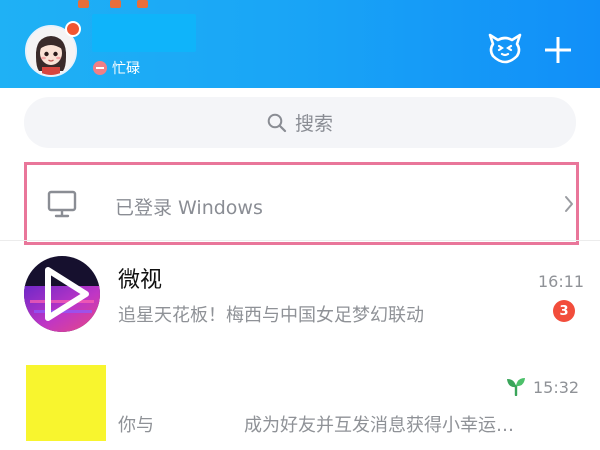 The width and height of the screenshot is (600, 450). I want to click on plus-icon, so click(558, 50).